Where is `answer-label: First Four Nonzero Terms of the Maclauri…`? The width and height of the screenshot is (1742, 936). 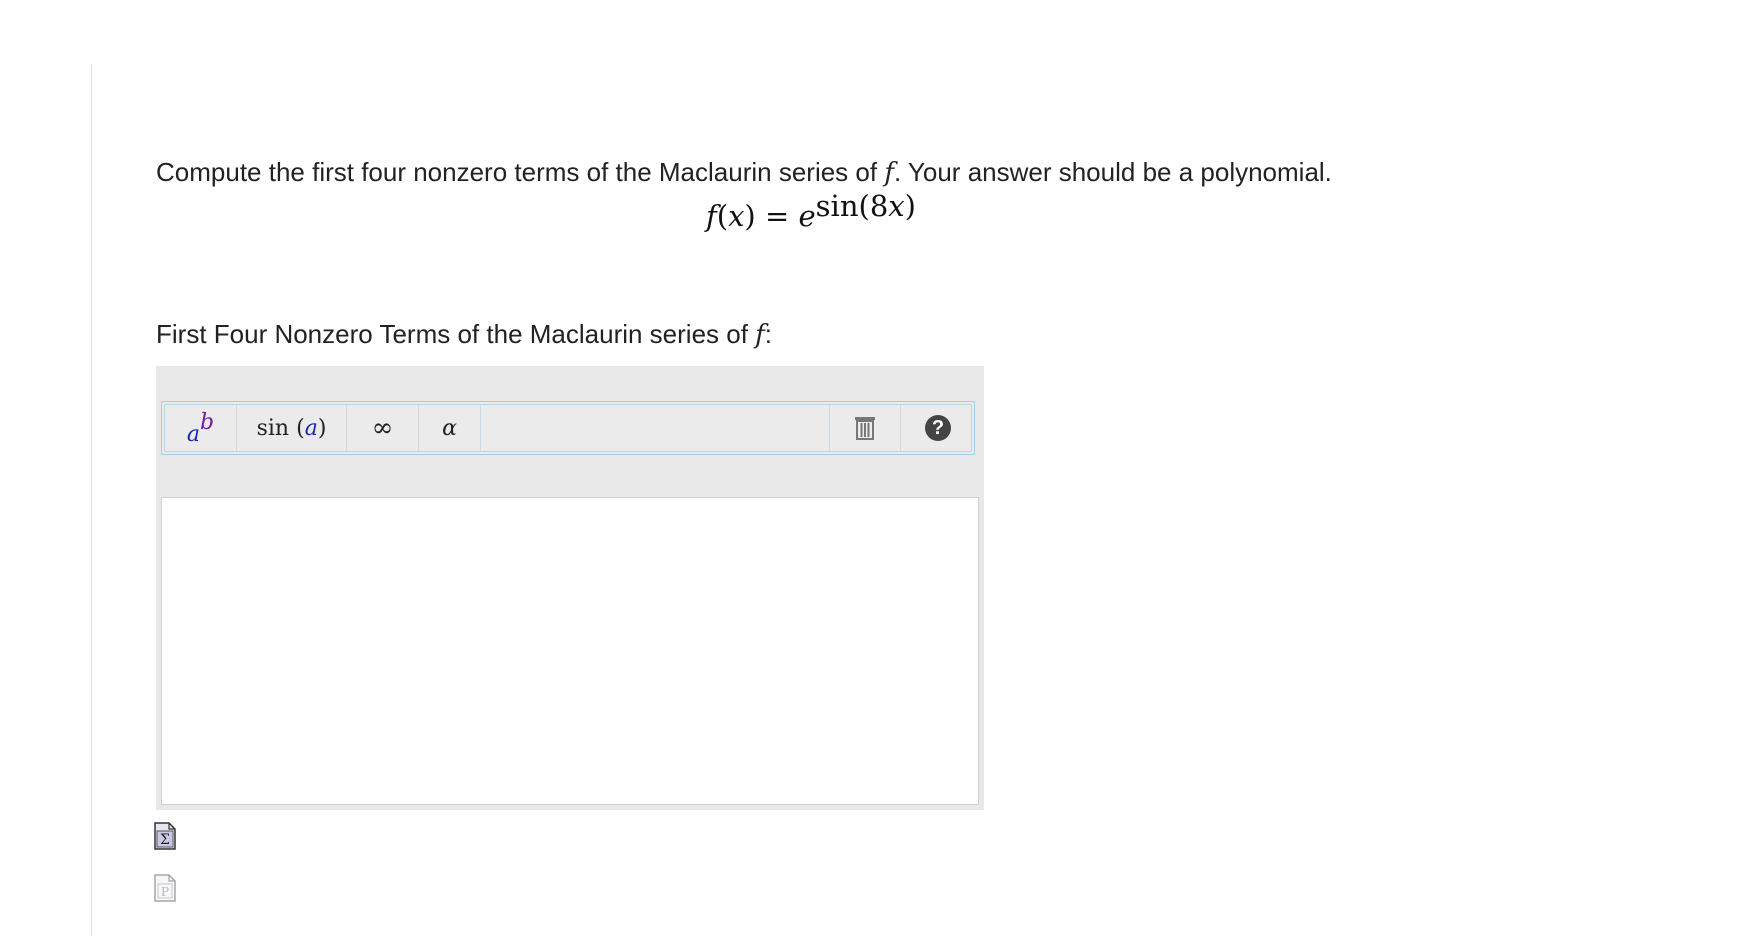 answer-label: First Four Nonzero Terms of the Maclauri… is located at coordinates (464, 334).